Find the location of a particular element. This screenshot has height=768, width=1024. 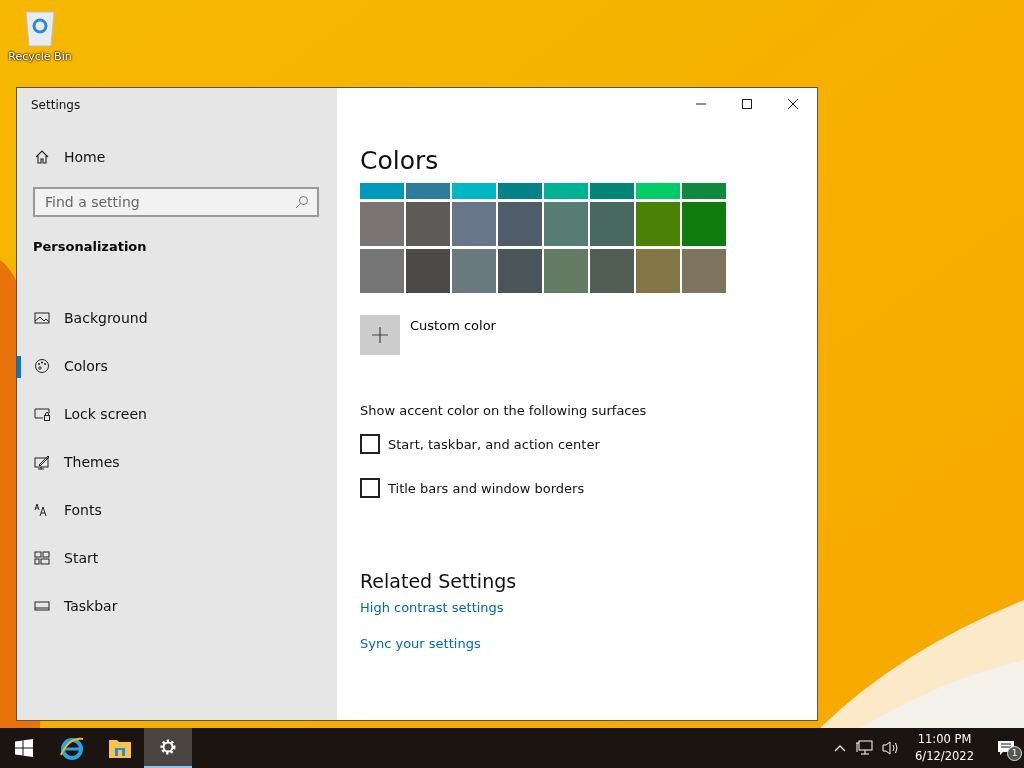

clock-time: 11:00 PM is located at coordinates (944, 739).